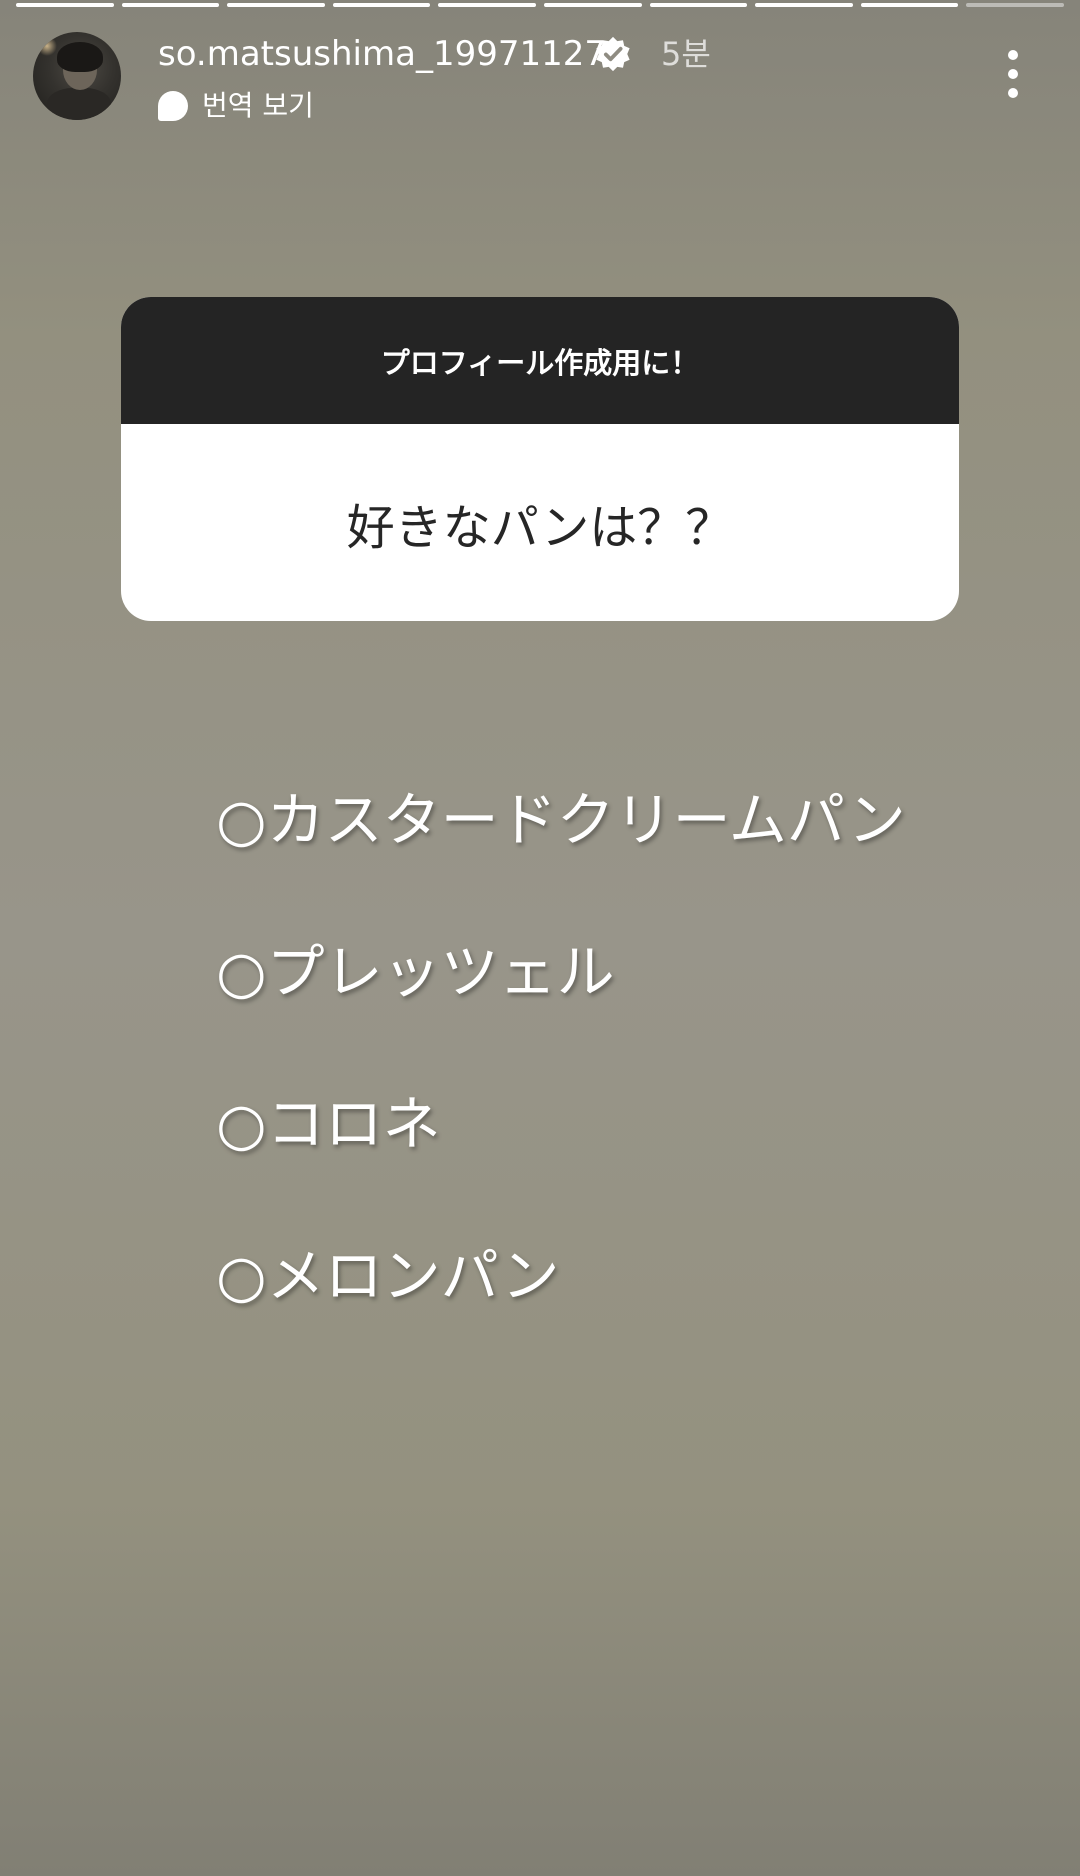  Describe the element at coordinates (80, 57) in the screenshot. I see `avatar-hair` at that location.